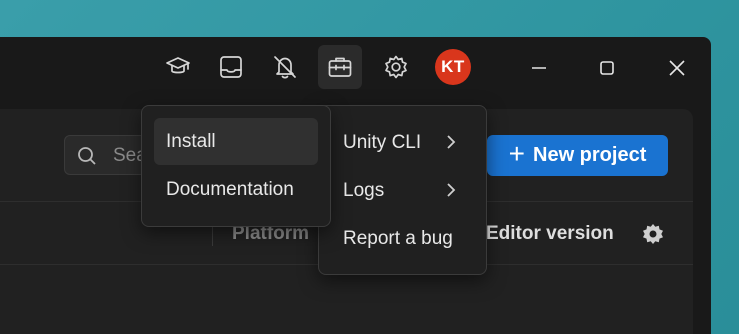  What do you see at coordinates (453, 67) in the screenshot?
I see `avatar: KT` at bounding box center [453, 67].